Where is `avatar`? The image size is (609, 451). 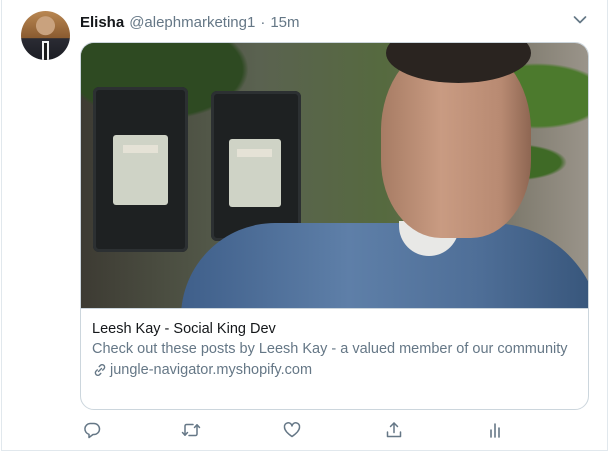
avatar is located at coordinates (45, 35).